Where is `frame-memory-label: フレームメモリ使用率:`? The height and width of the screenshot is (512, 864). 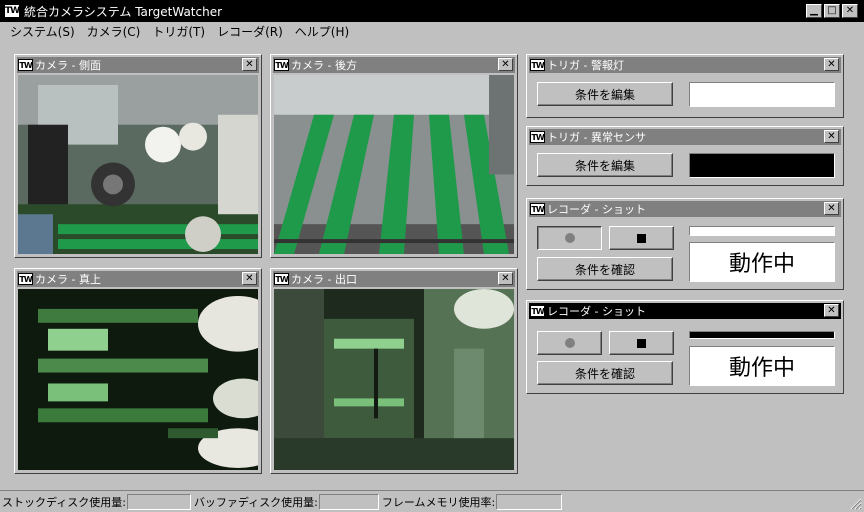
frame-memory-label: フレームメモリ使用率: is located at coordinates (438, 502).